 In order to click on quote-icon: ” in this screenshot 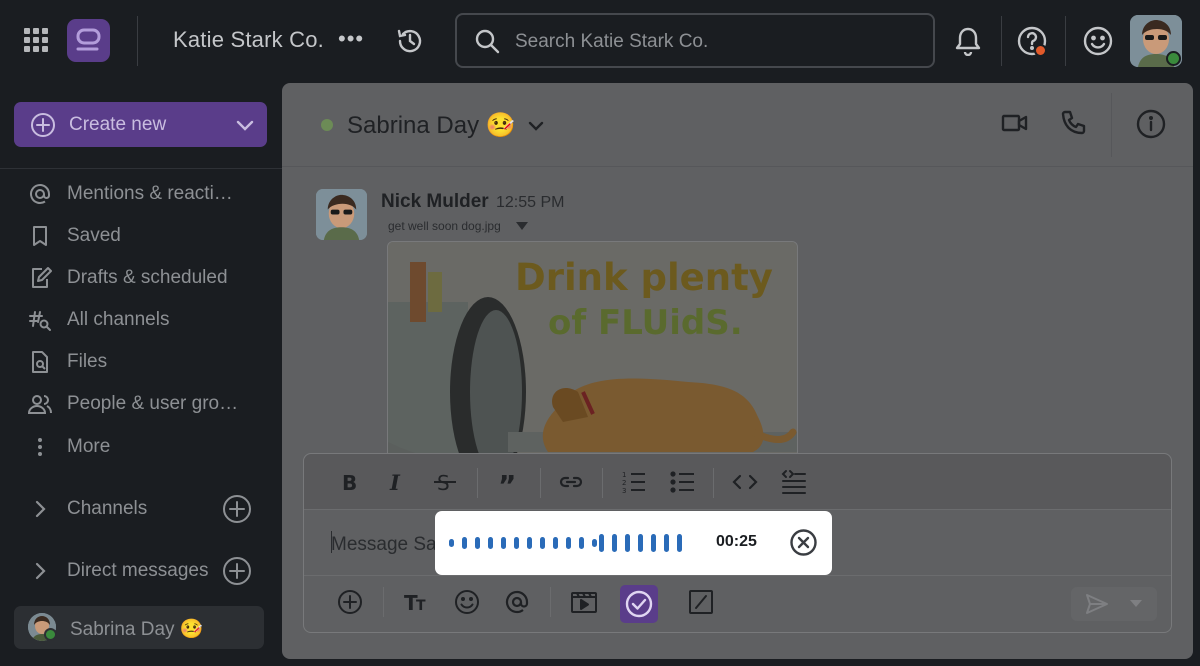, I will do `click(508, 482)`.